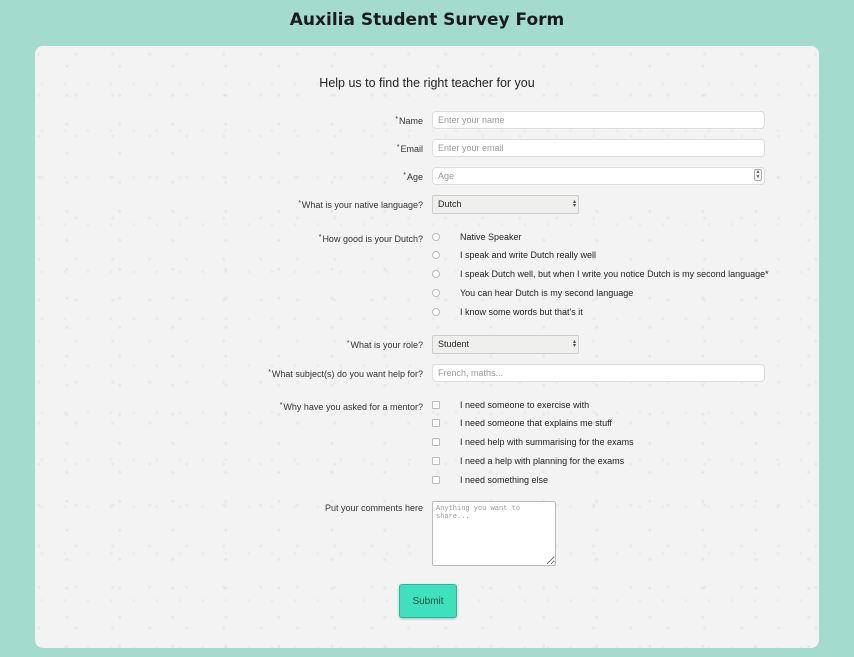  Describe the element at coordinates (409, 121) in the screenshot. I see `name-label: *Name` at that location.